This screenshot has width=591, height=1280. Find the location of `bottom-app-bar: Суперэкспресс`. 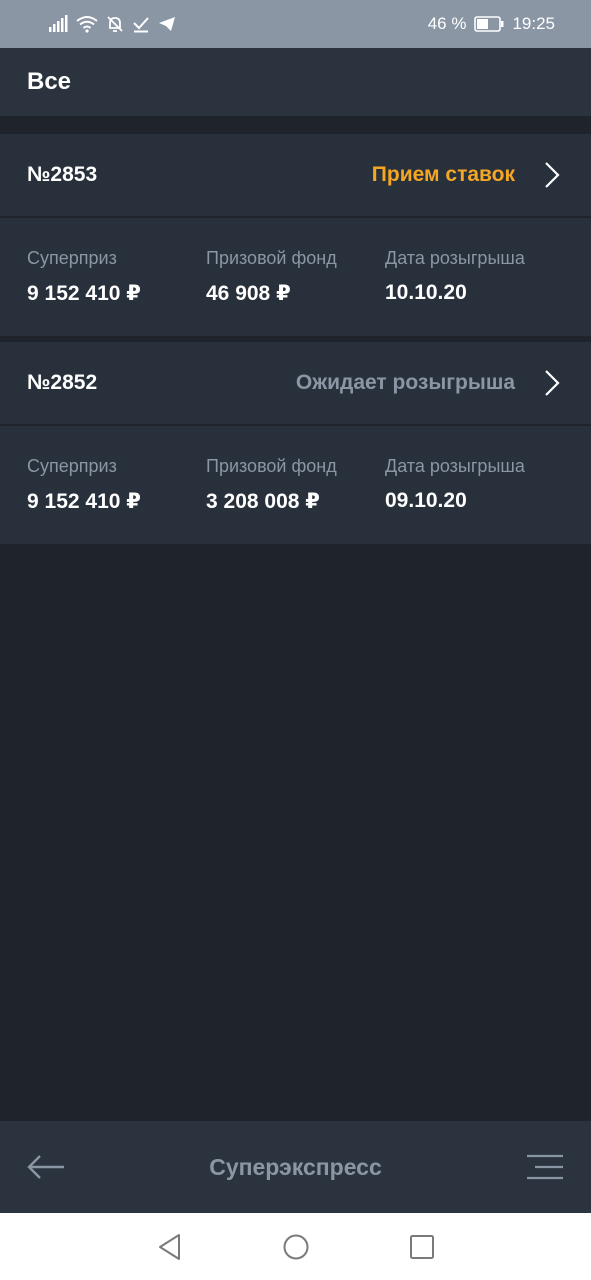

bottom-app-bar: Суперэкспресс is located at coordinates (295, 1167).